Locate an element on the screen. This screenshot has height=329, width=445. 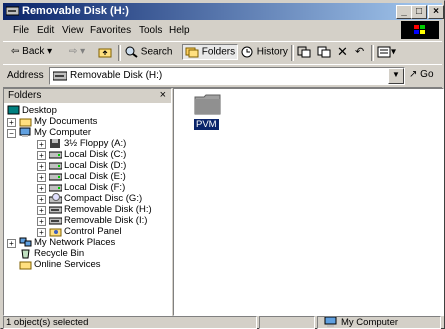
close-icon: × is located at coordinates (163, 95).